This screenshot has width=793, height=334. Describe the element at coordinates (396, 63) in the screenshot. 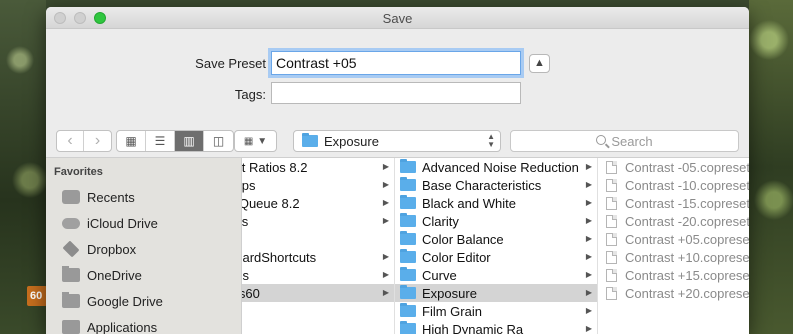

I see `save-preset-input` at that location.